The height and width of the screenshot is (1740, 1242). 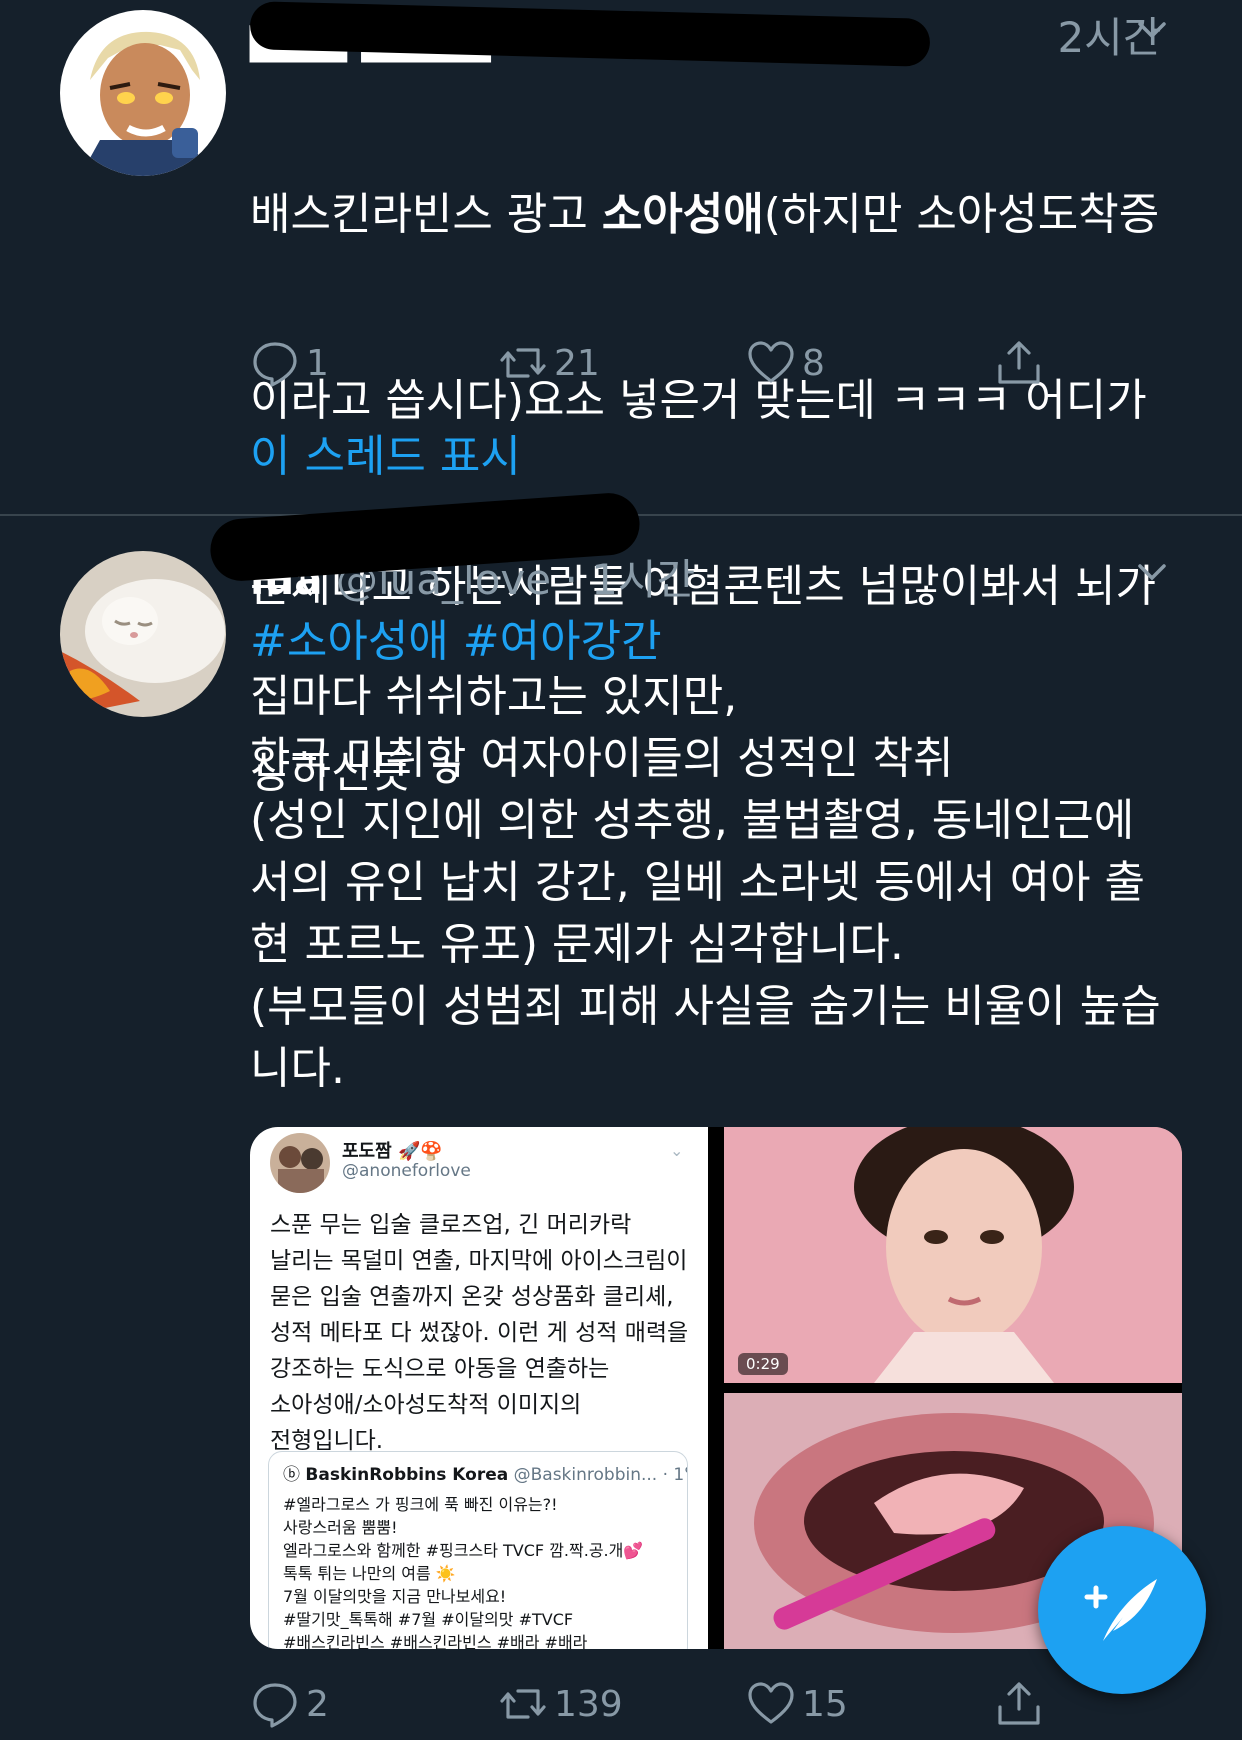 What do you see at coordinates (870, 363) in the screenshot?
I see `like-button: 8` at bounding box center [870, 363].